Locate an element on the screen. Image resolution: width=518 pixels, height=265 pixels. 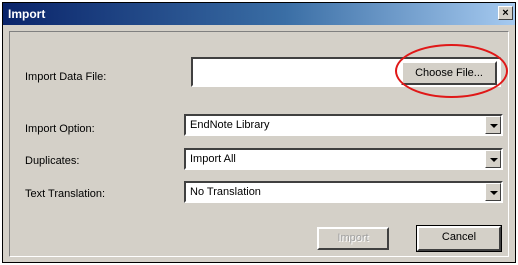
dialog-title: Import is located at coordinates (27, 14).